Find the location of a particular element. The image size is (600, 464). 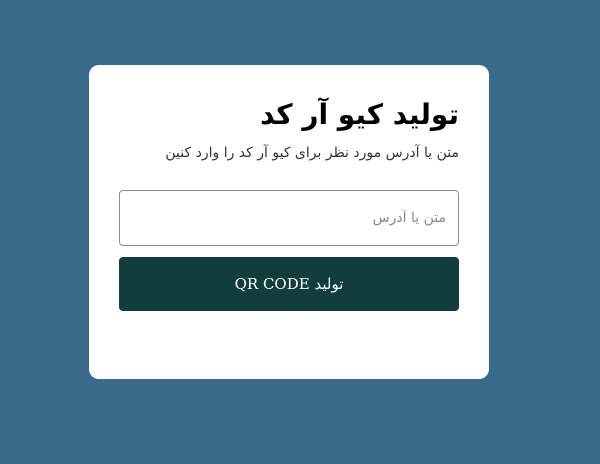

text-or-url-input is located at coordinates (289, 218).